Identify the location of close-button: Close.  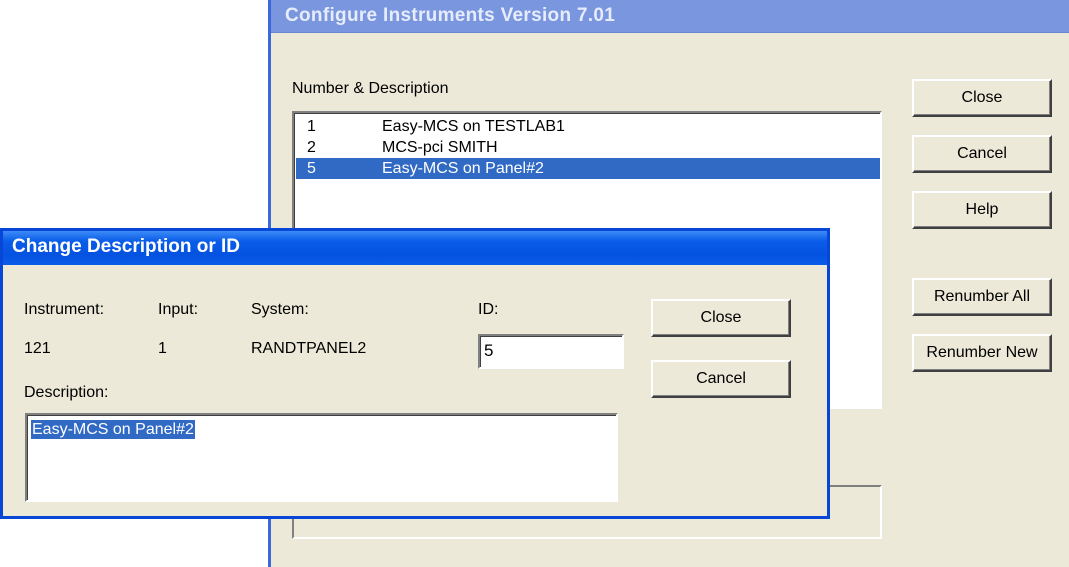
(982, 98).